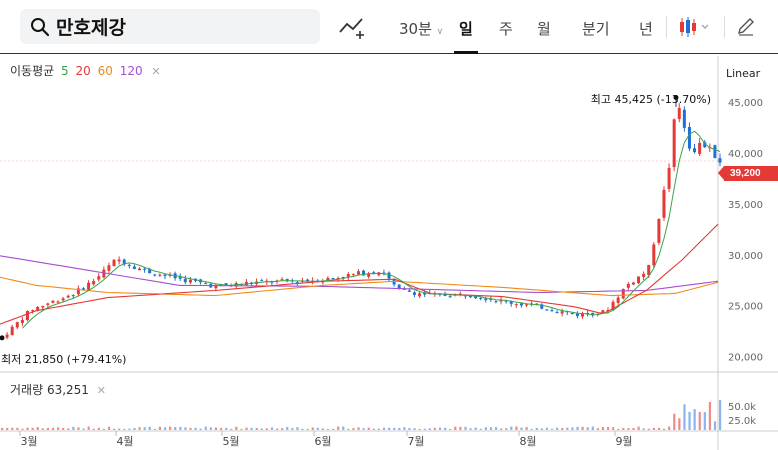 The image size is (778, 450). I want to click on scale-mode-button: Linear, so click(743, 73).